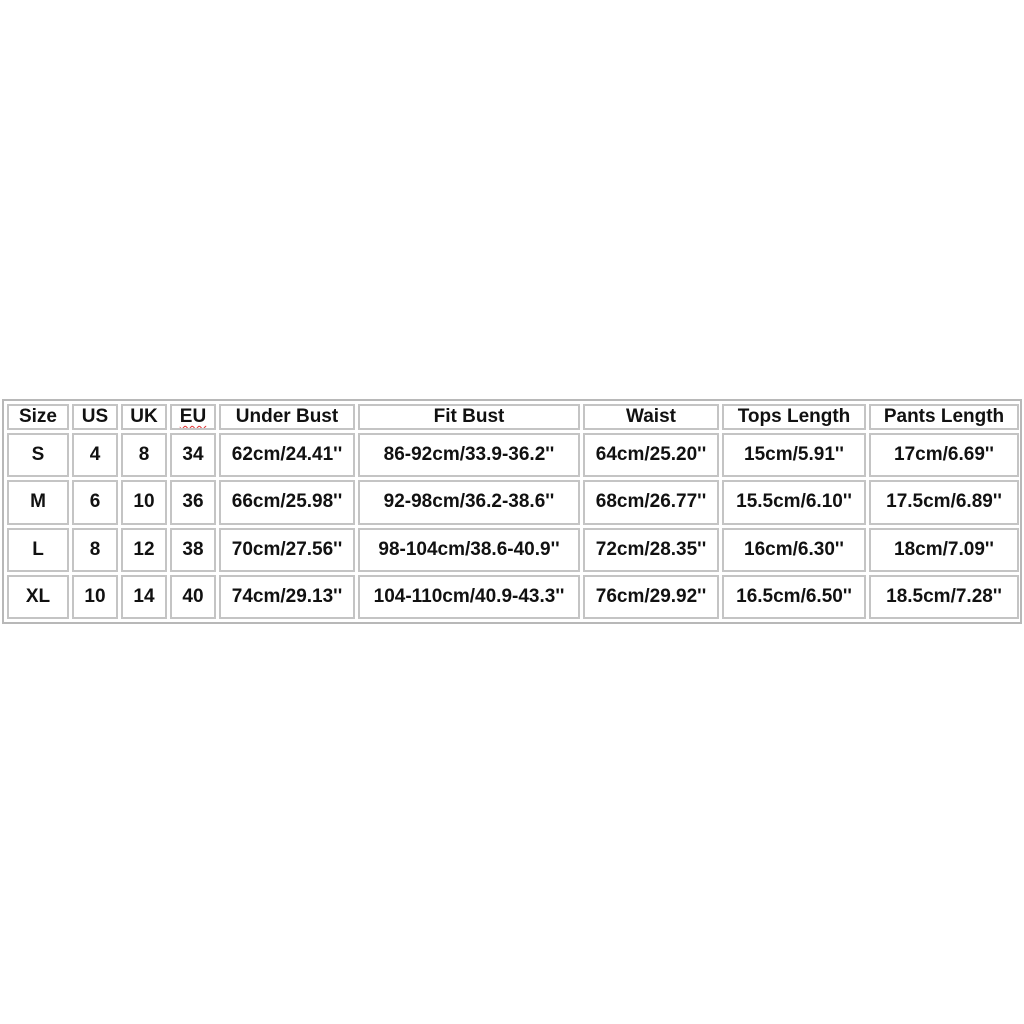 This screenshot has height=1024, width=1024. I want to click on cell-under-bust: 74cm/29.13'', so click(287, 596).